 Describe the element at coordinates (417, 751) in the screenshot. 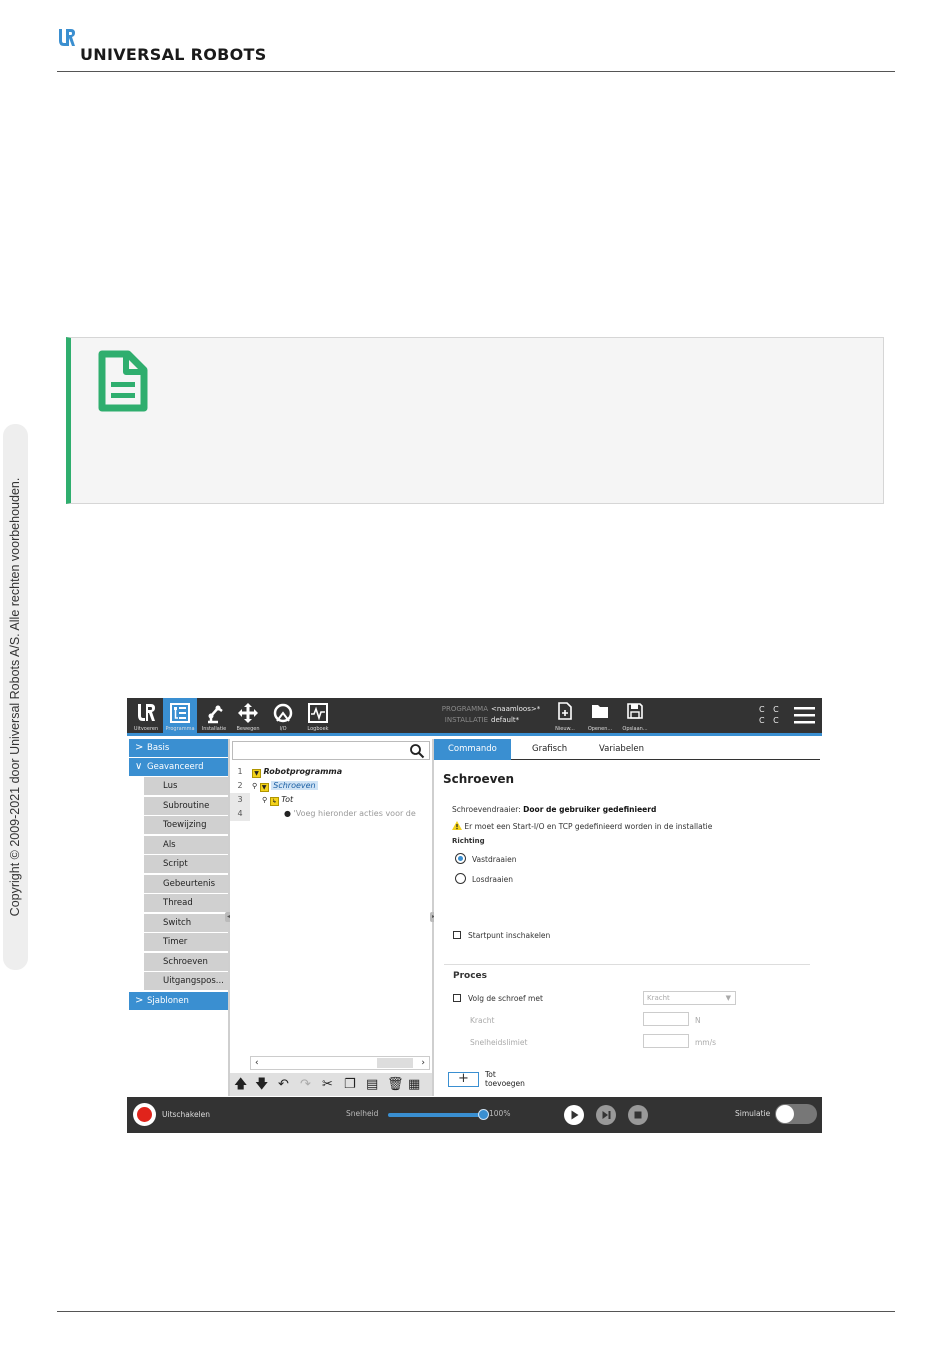

I see `search-icon` at that location.